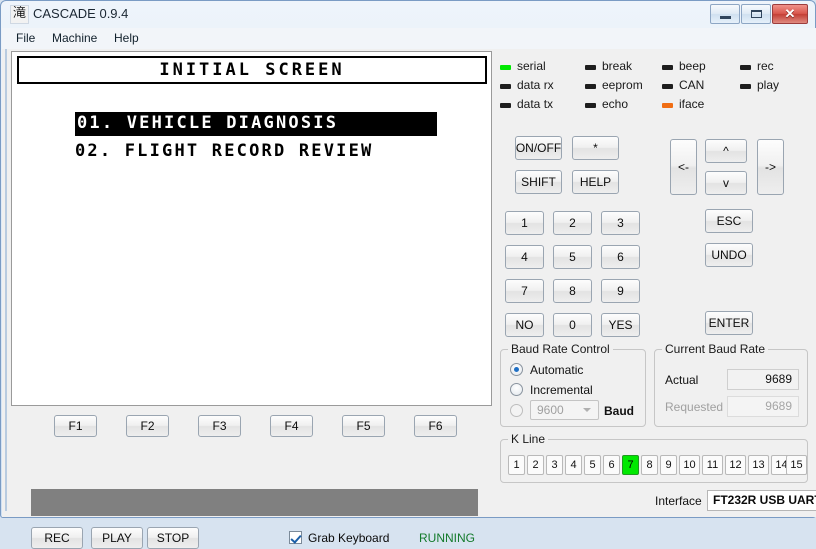 The image size is (816, 549). I want to click on key-3: 3, so click(620, 223).